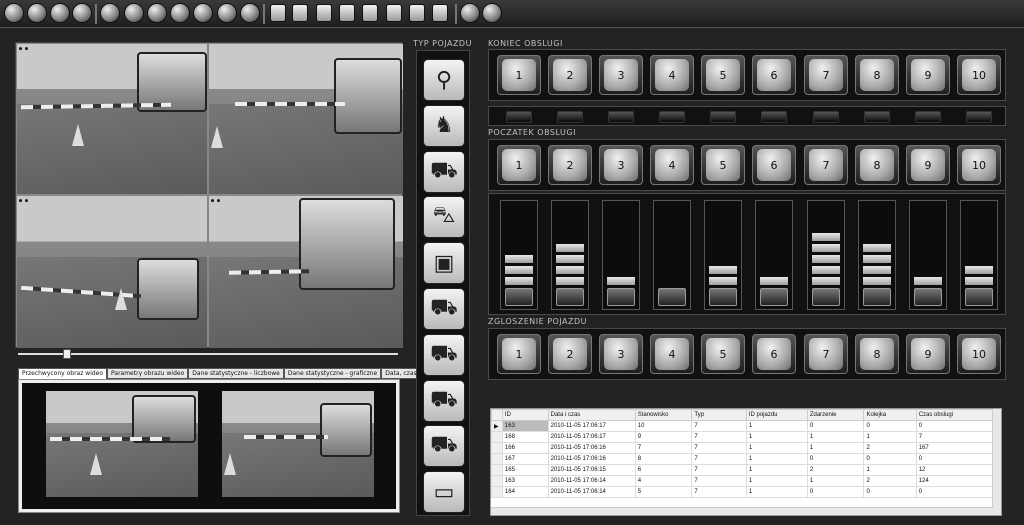 Image resolution: width=1024 pixels, height=525 pixels. Describe the element at coordinates (742, 426) in the screenshot. I see `table-row: ▶ 163 2010-11-05 17:06:17 10 7 1 0 0 0` at that location.